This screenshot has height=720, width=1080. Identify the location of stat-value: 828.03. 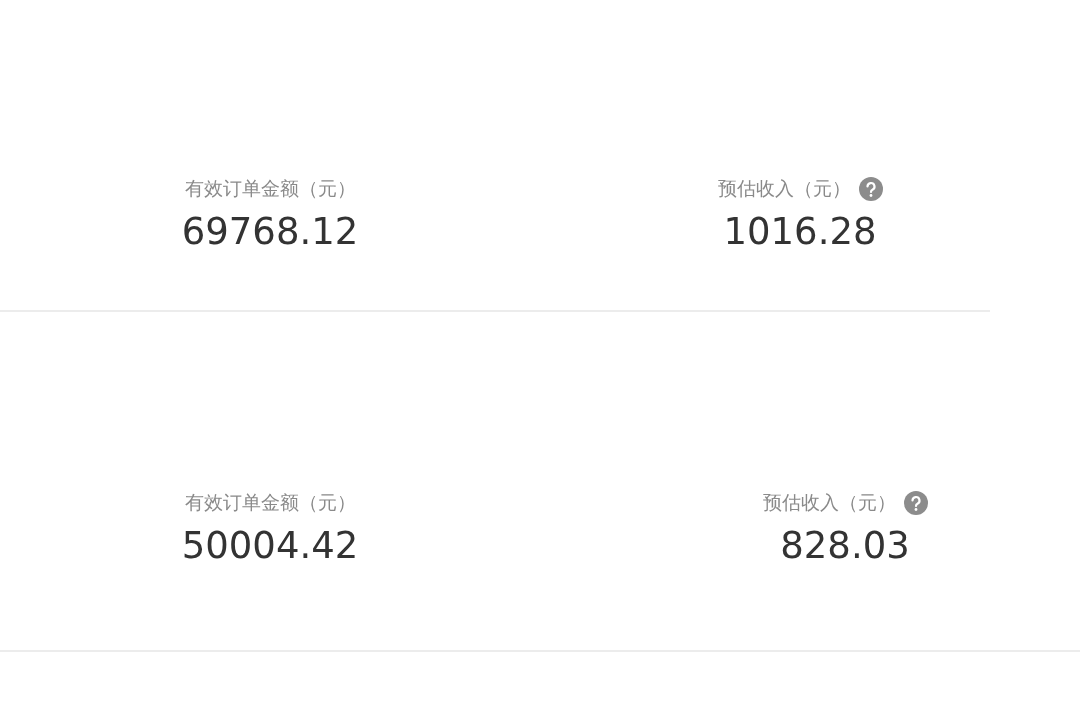
(845, 545).